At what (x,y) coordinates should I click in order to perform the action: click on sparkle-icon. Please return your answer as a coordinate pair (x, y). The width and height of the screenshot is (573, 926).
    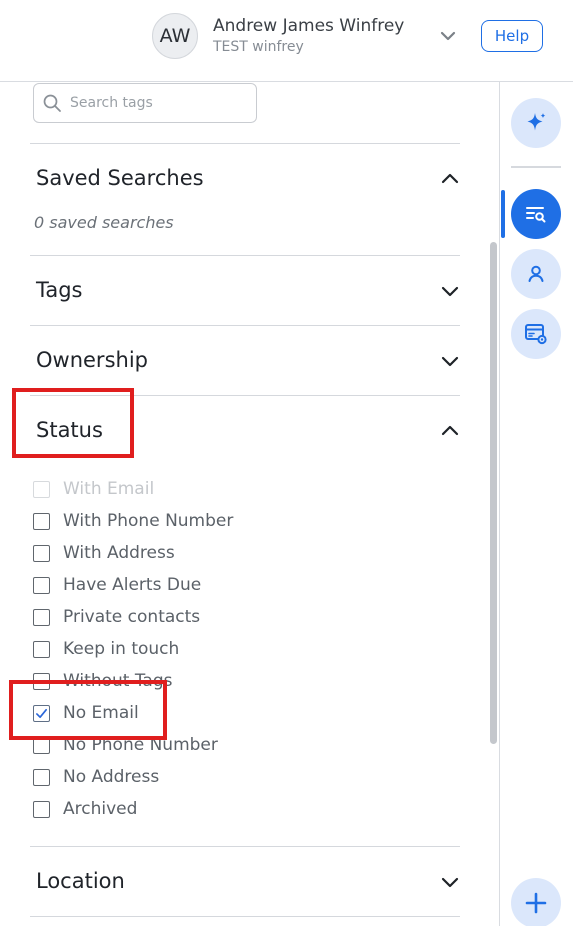
    Looking at the image, I should click on (536, 122).